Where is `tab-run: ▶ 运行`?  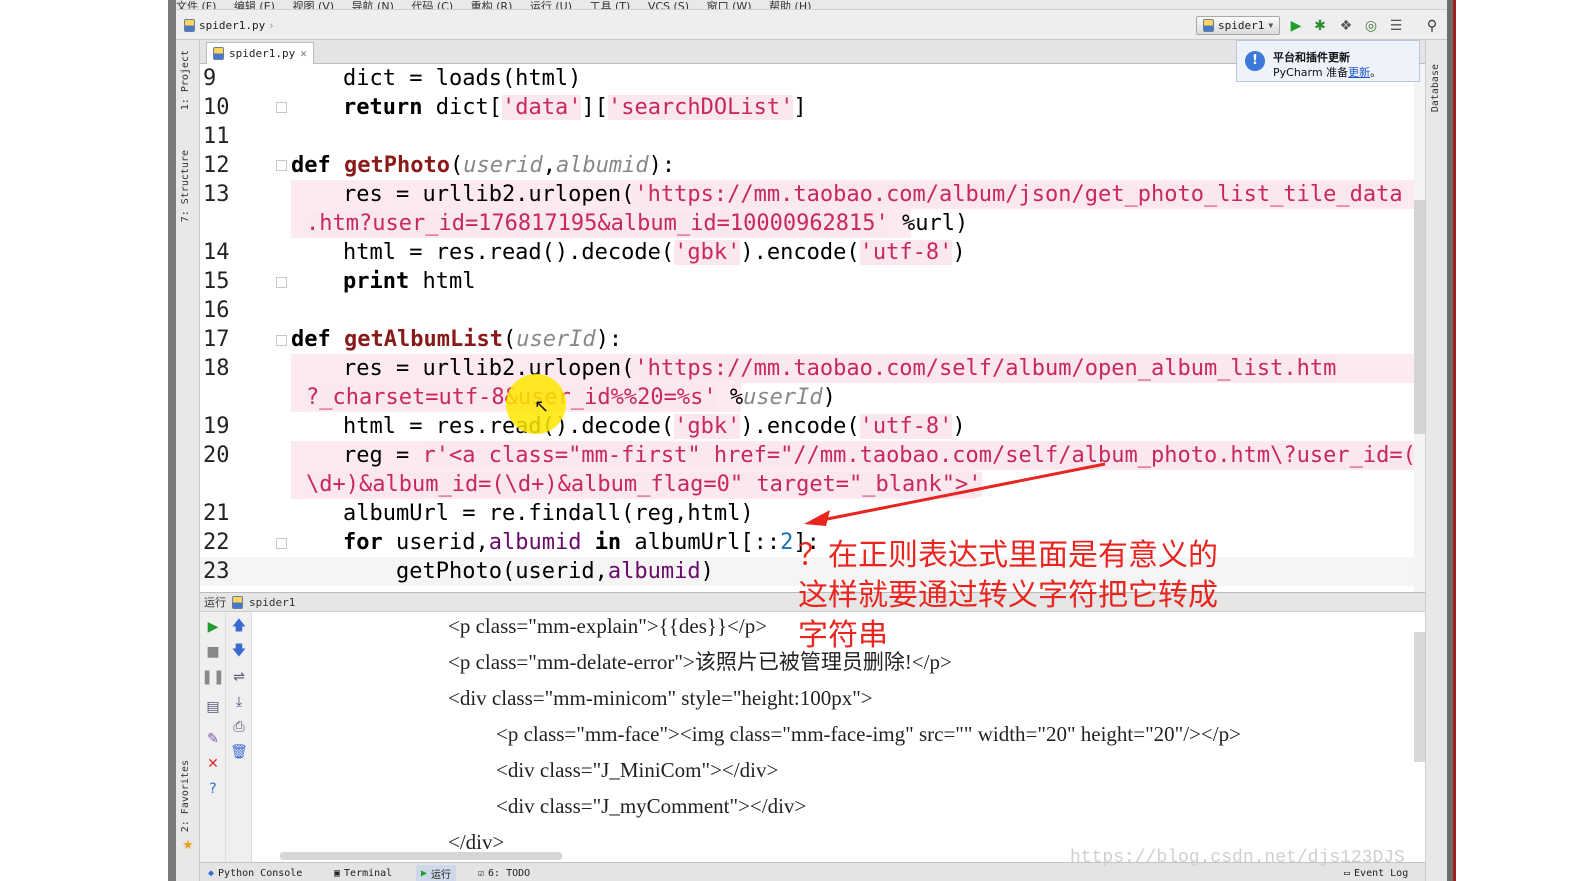
tab-run: ▶ 运行 is located at coordinates (436, 873).